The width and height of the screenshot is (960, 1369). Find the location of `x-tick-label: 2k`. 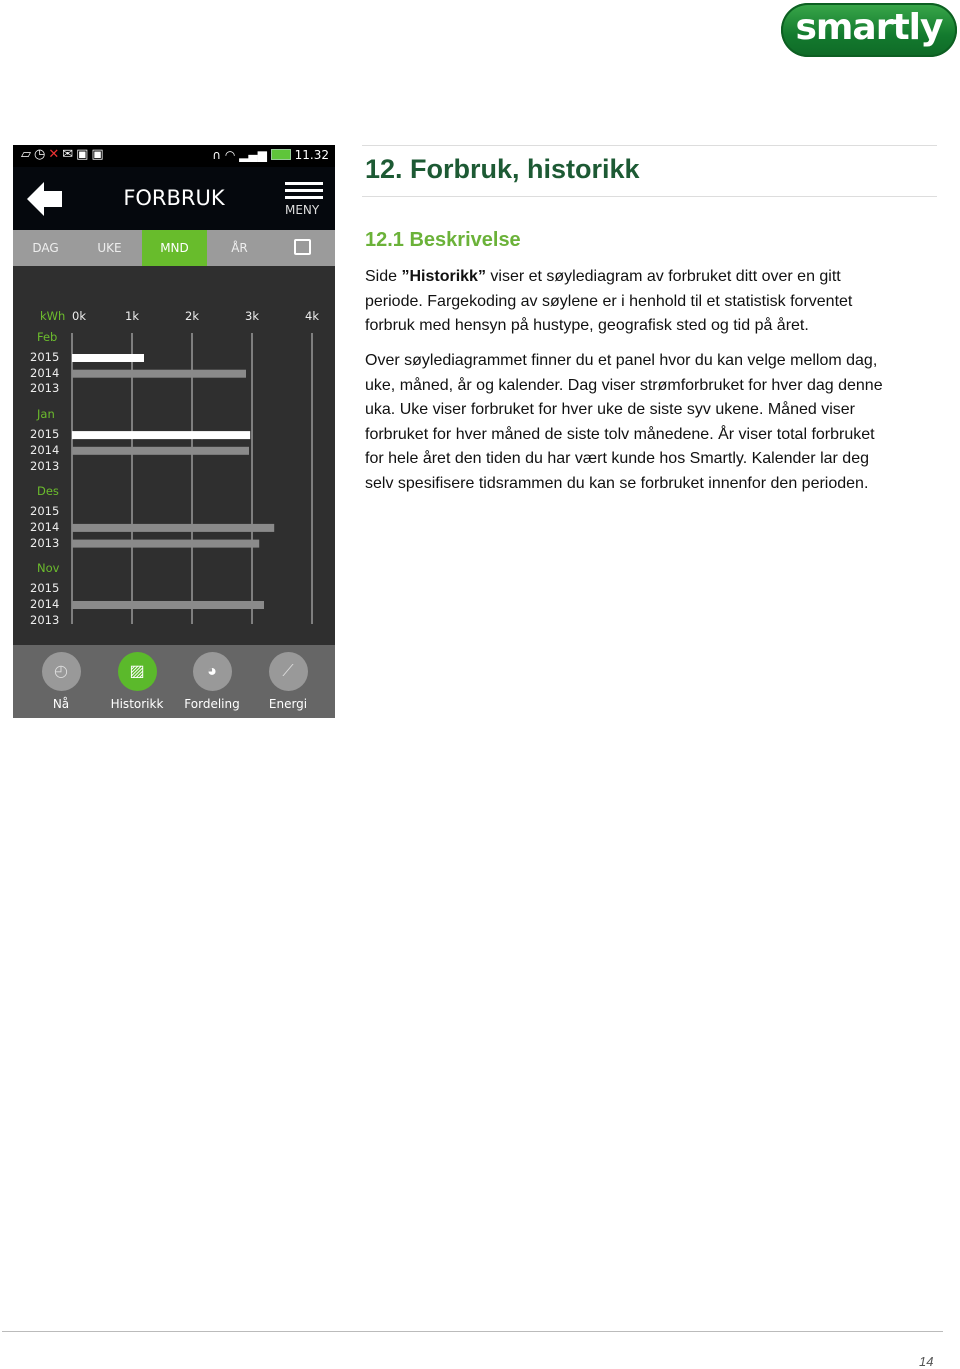

x-tick-label: 2k is located at coordinates (192, 316).